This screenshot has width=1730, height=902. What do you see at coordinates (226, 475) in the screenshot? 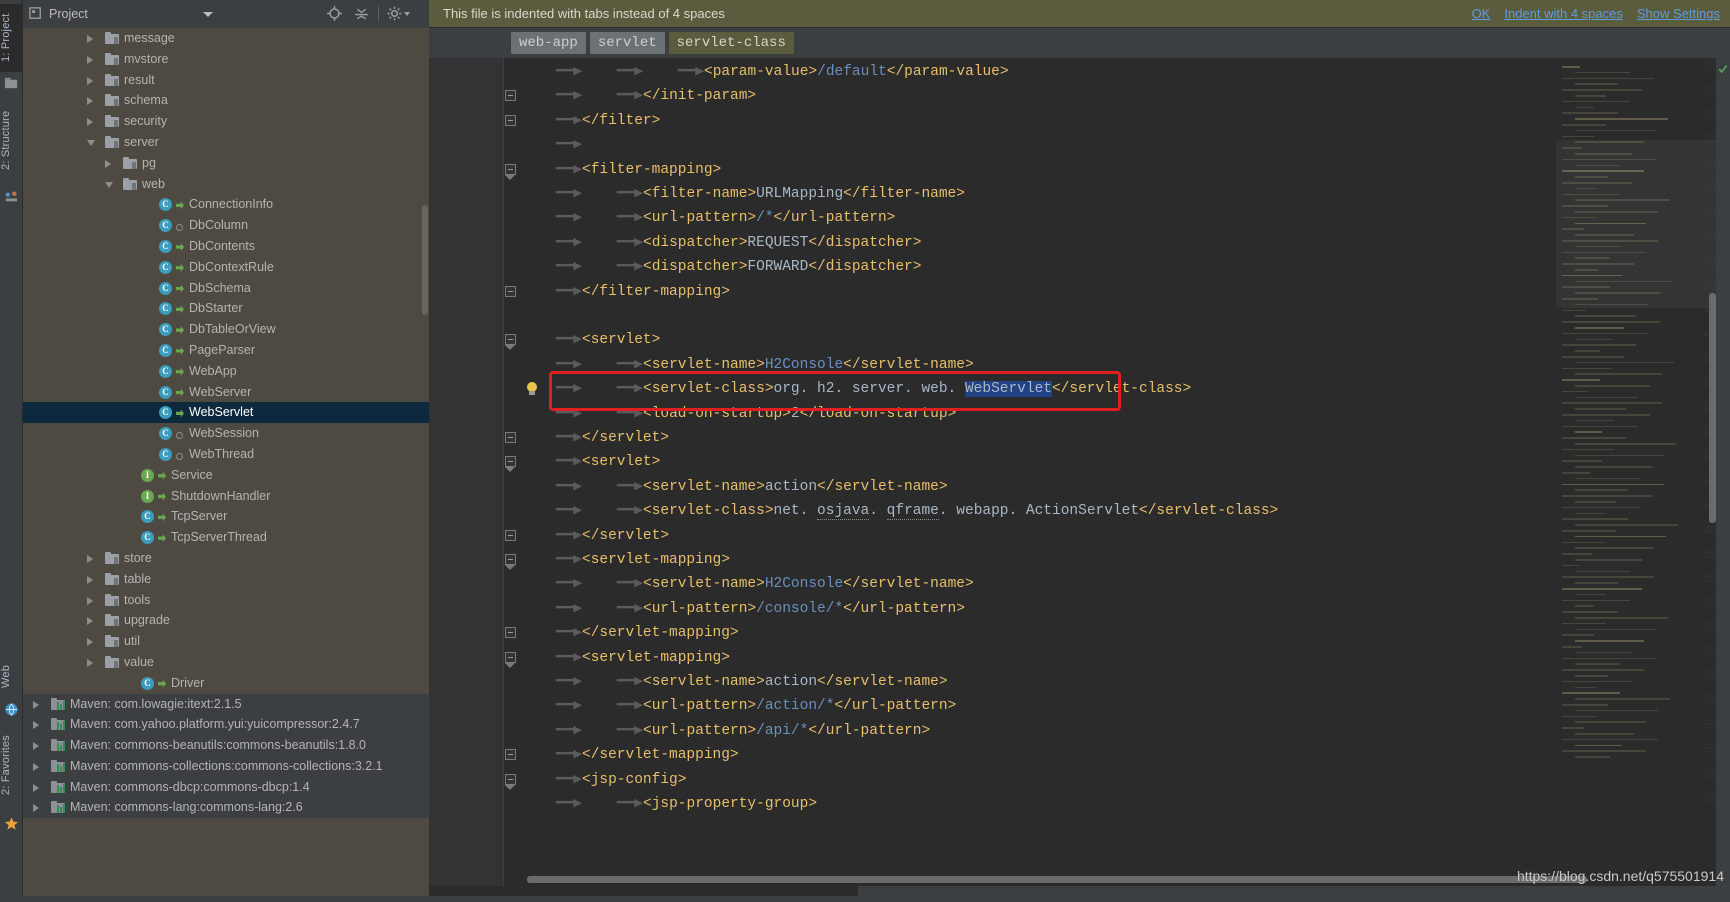
I see `tree-item: I Service` at bounding box center [226, 475].